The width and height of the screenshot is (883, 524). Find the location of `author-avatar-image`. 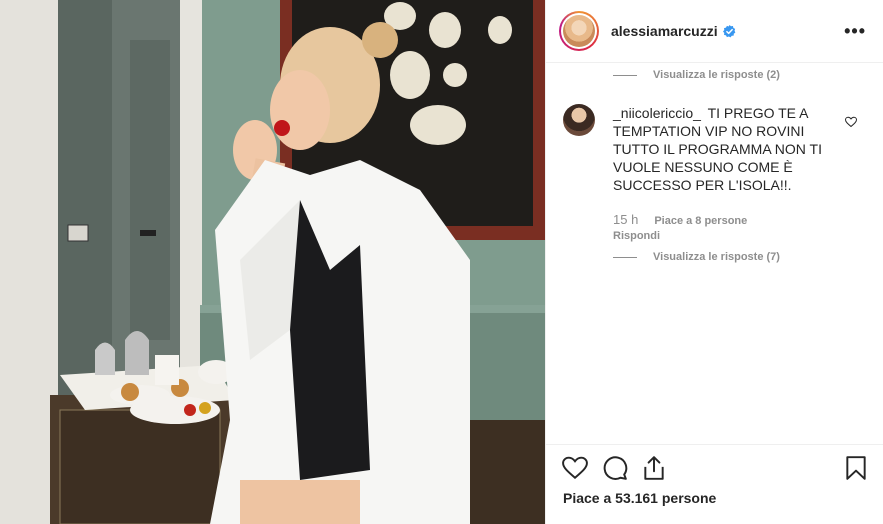

author-avatar-image is located at coordinates (579, 31).